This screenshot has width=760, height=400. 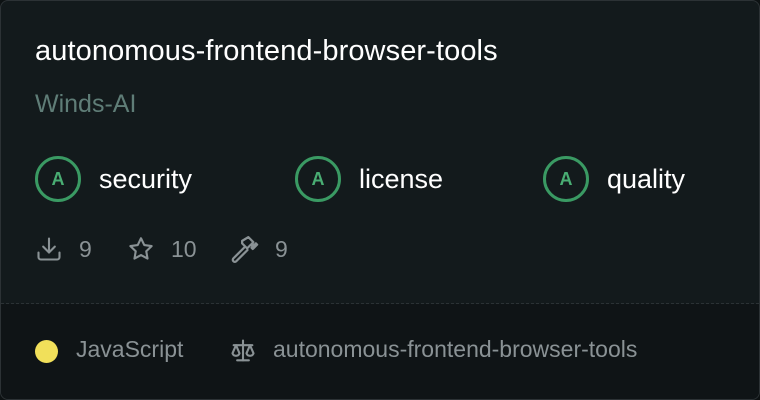 What do you see at coordinates (401, 178) in the screenshot?
I see `grade-label-license: license` at bounding box center [401, 178].